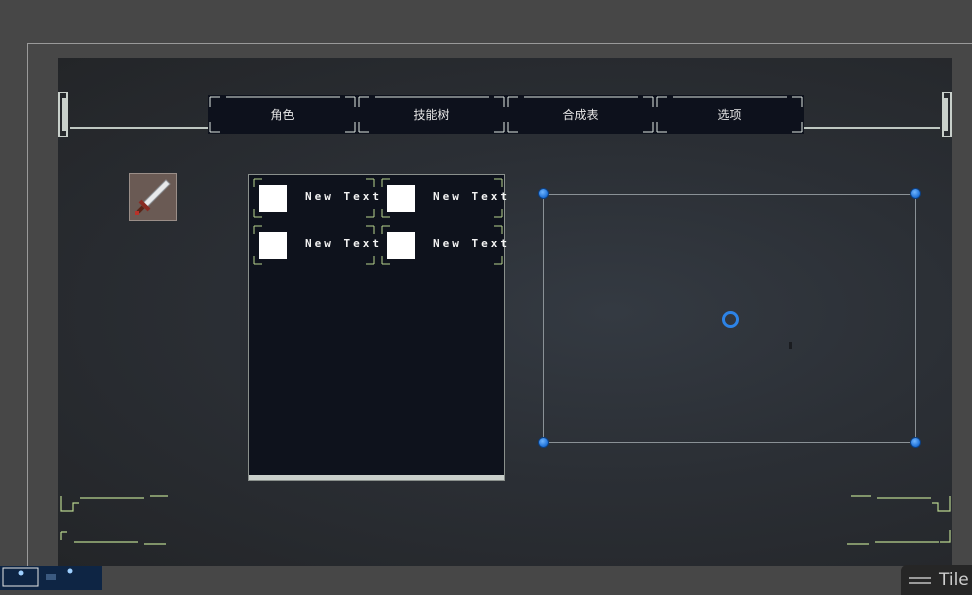 Image resolution: width=972 pixels, height=595 pixels. I want to click on right-rail-cap-icon, so click(947, 114).